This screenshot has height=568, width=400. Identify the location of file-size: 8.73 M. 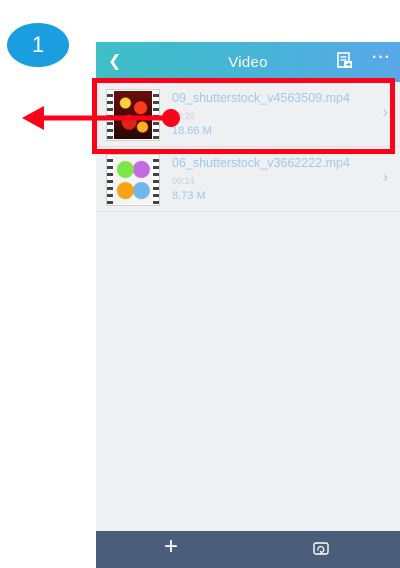
(189, 196).